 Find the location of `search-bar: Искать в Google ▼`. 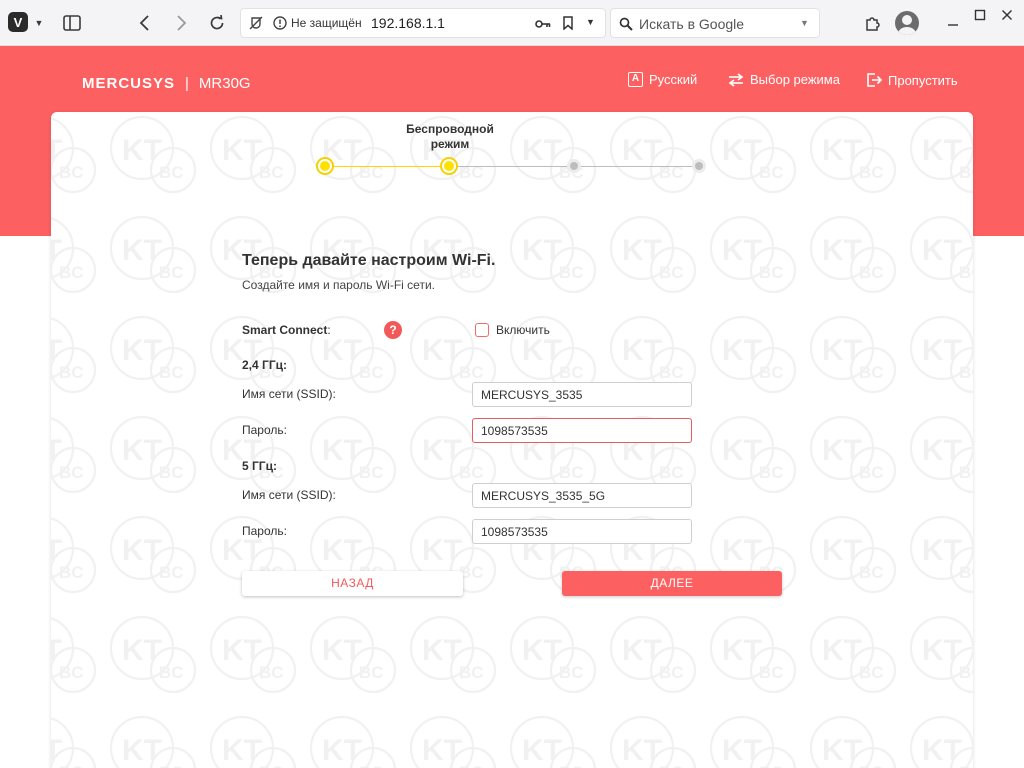

search-bar: Искать в Google ▼ is located at coordinates (715, 23).